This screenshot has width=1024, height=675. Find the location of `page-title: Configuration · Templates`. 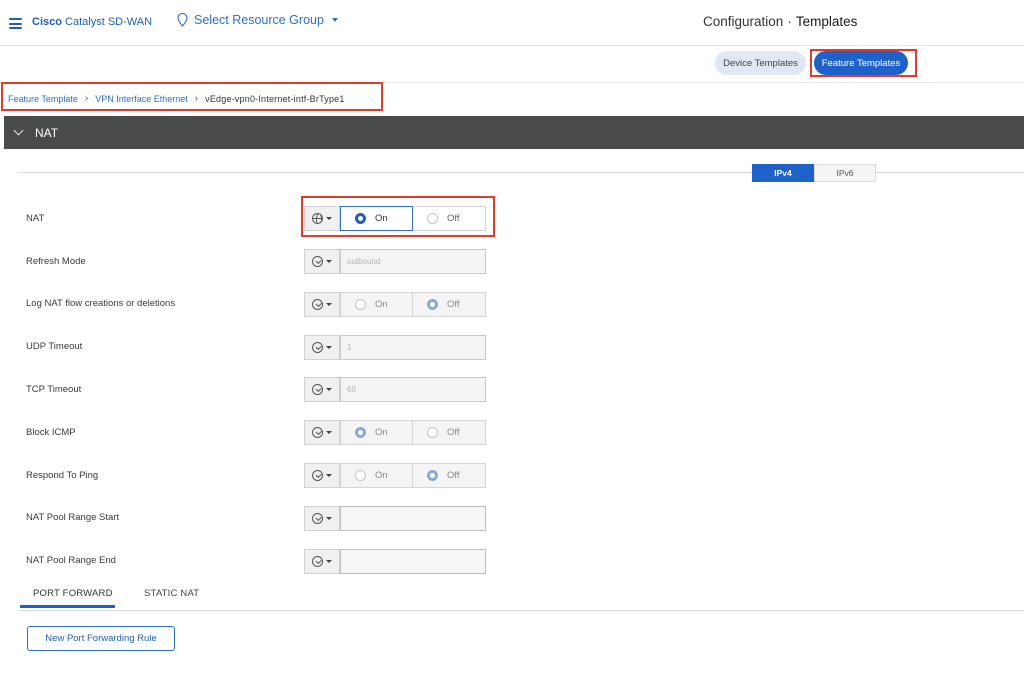

page-title: Configuration · Templates is located at coordinates (780, 21).